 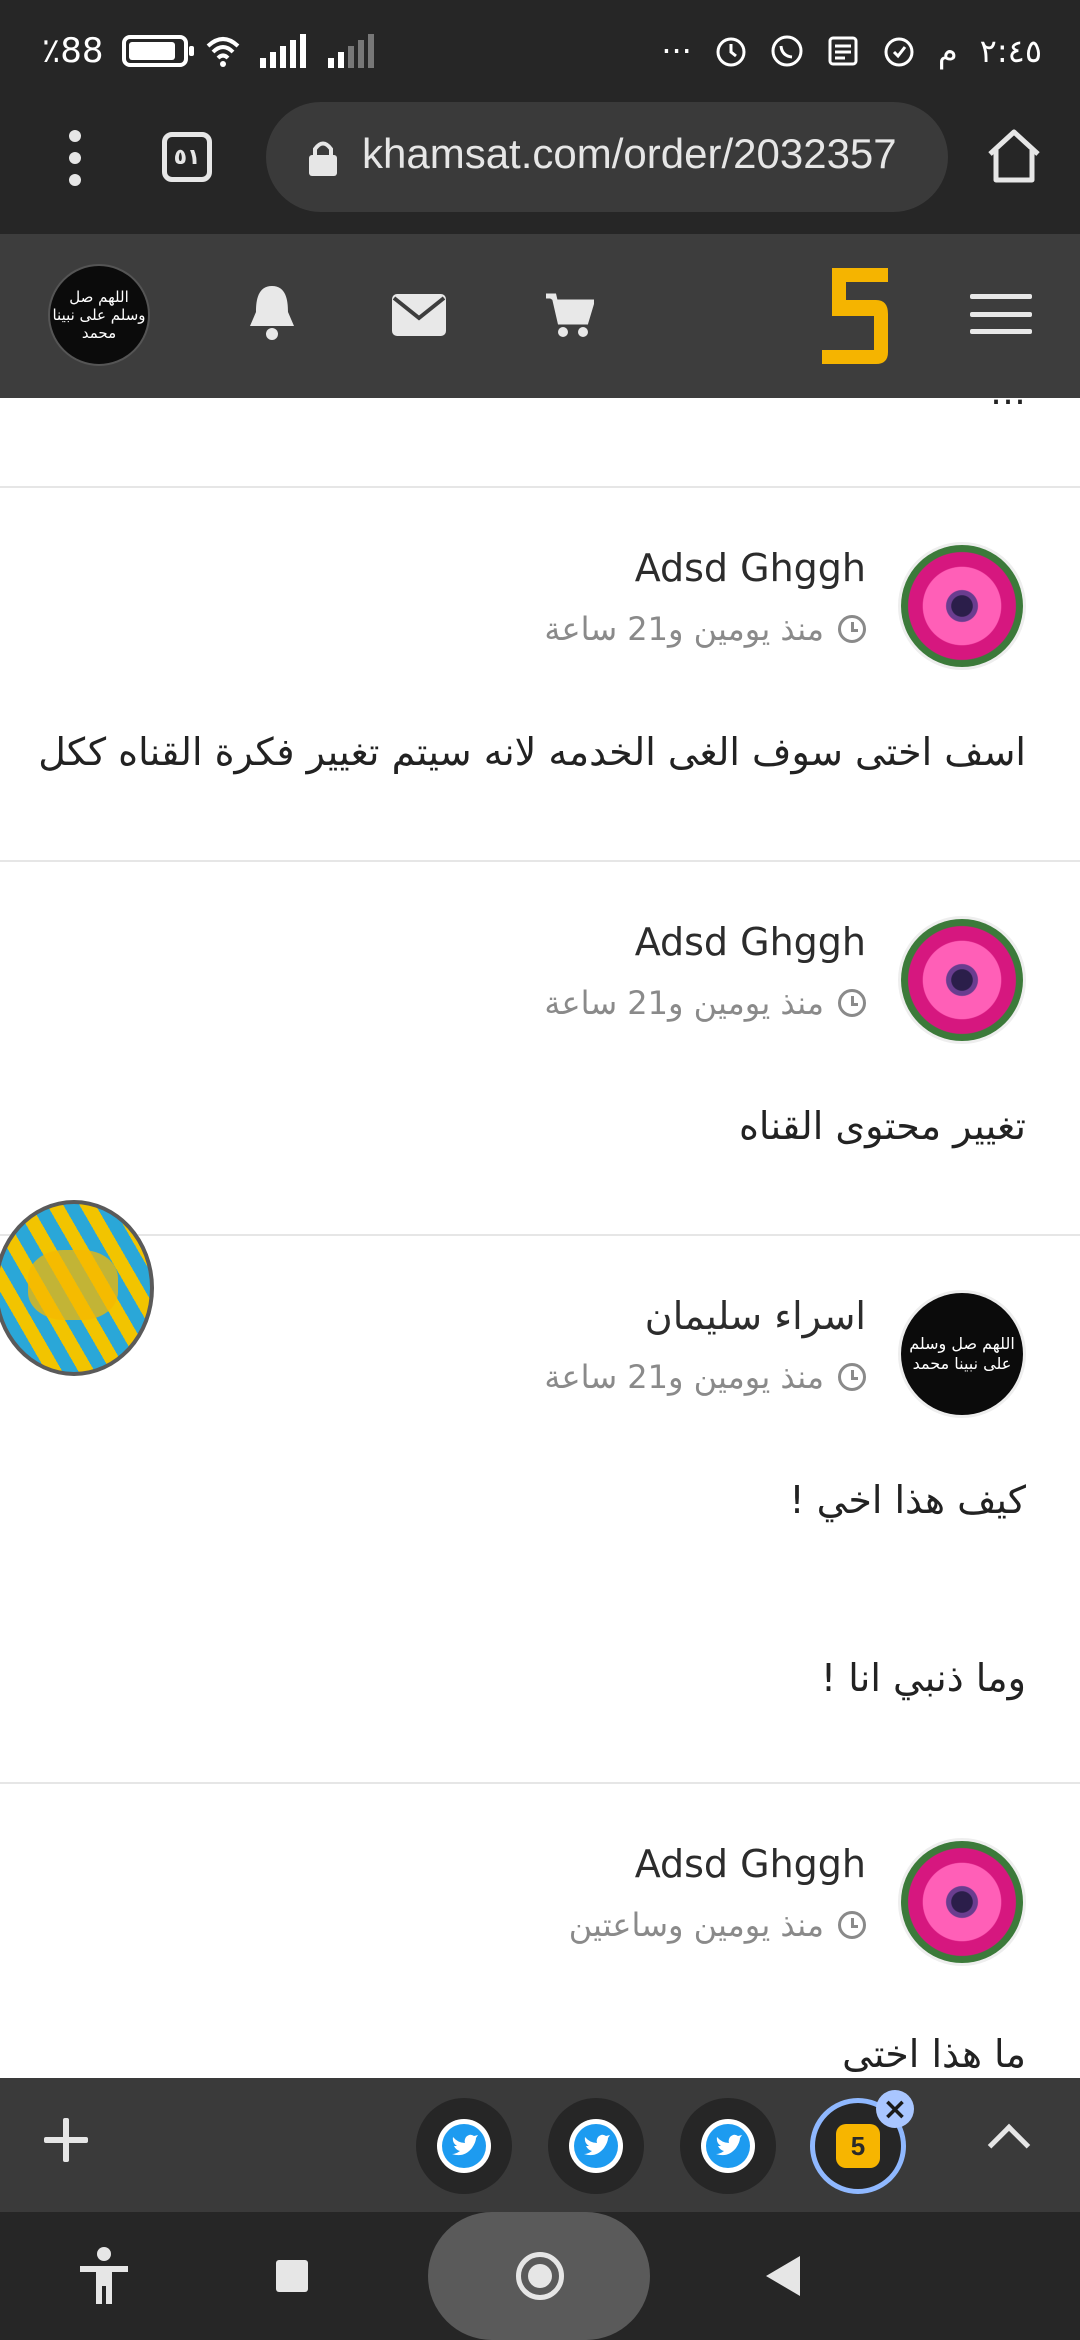 I want to click on user-avatar: اللهم صل وسلم على نبينا محمد, so click(x=99, y=315).